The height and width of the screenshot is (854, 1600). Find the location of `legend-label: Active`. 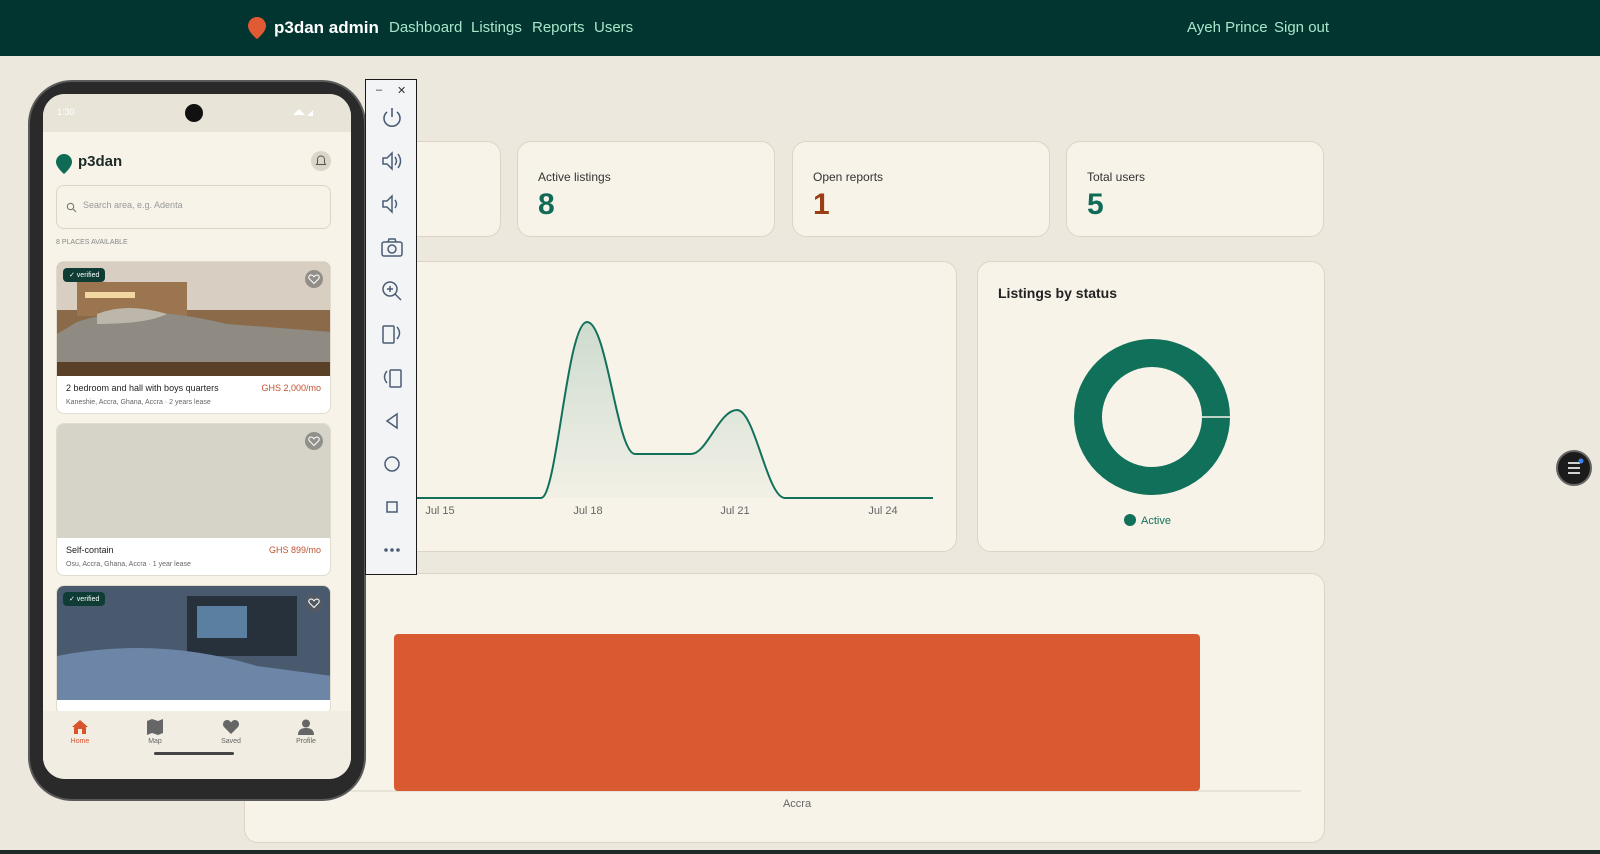

legend-label: Active is located at coordinates (1156, 521).